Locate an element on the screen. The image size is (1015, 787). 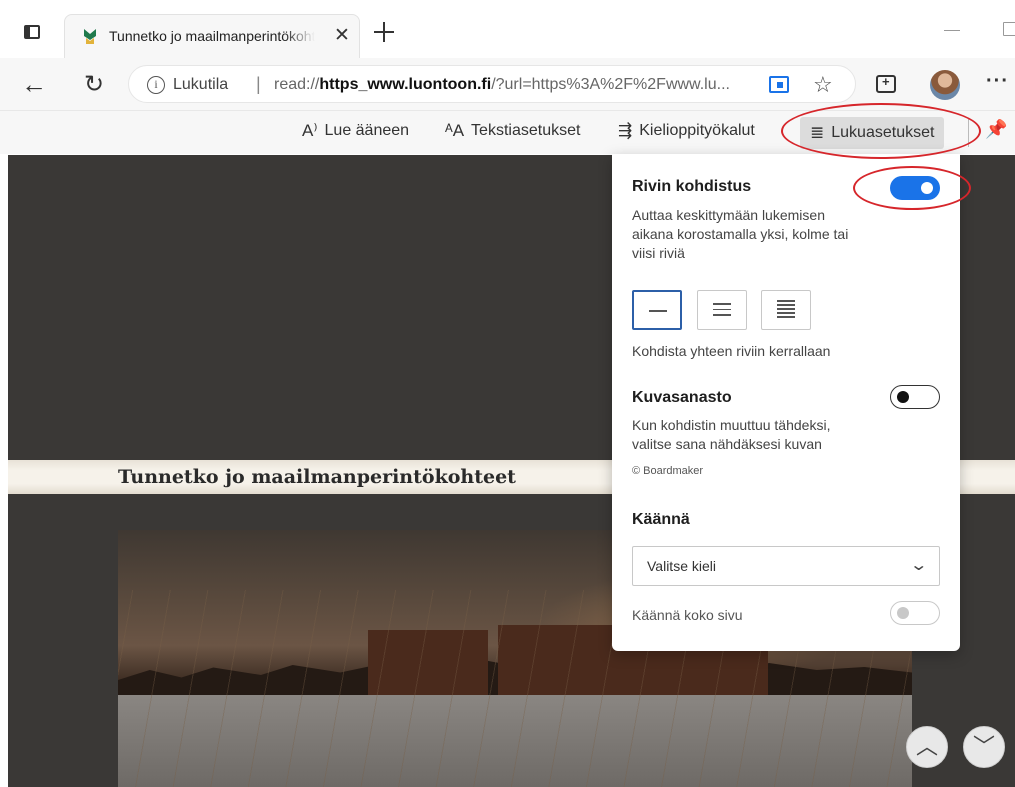
chevron-down-icon: ⌄ is located at coordinates (918, 565).